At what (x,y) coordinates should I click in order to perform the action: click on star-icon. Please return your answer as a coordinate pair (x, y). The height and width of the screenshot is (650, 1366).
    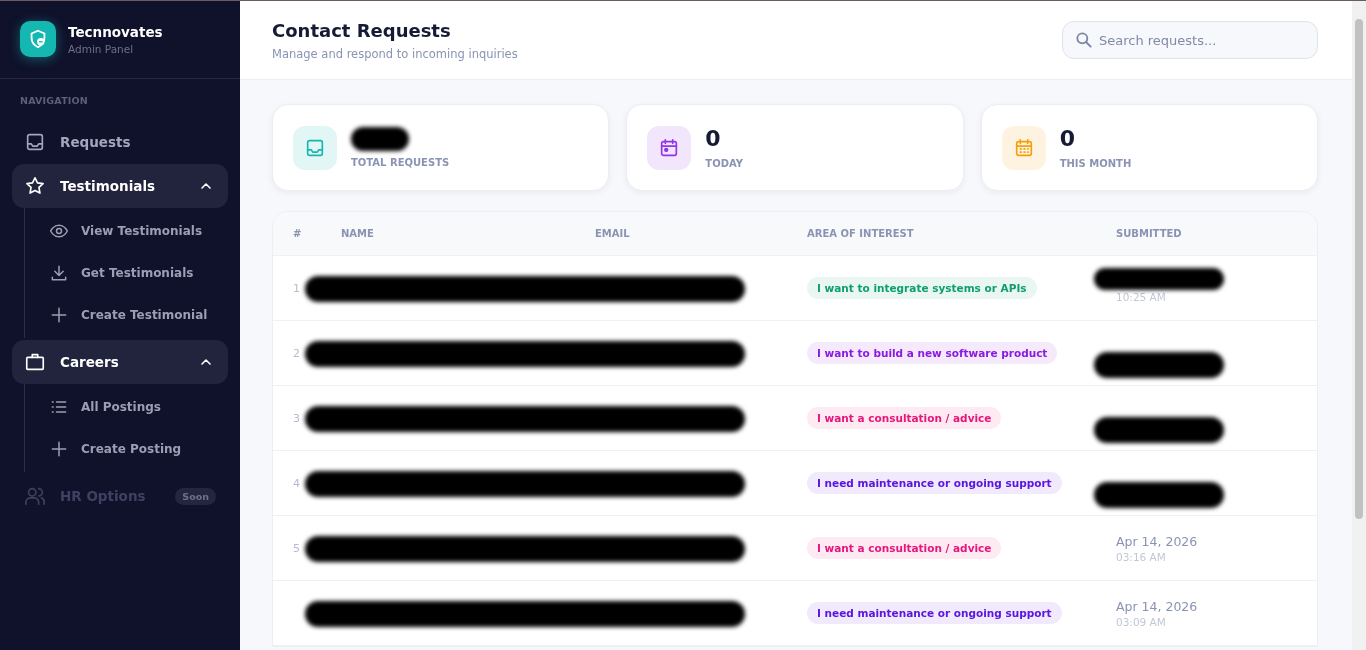
    Looking at the image, I should click on (35, 186).